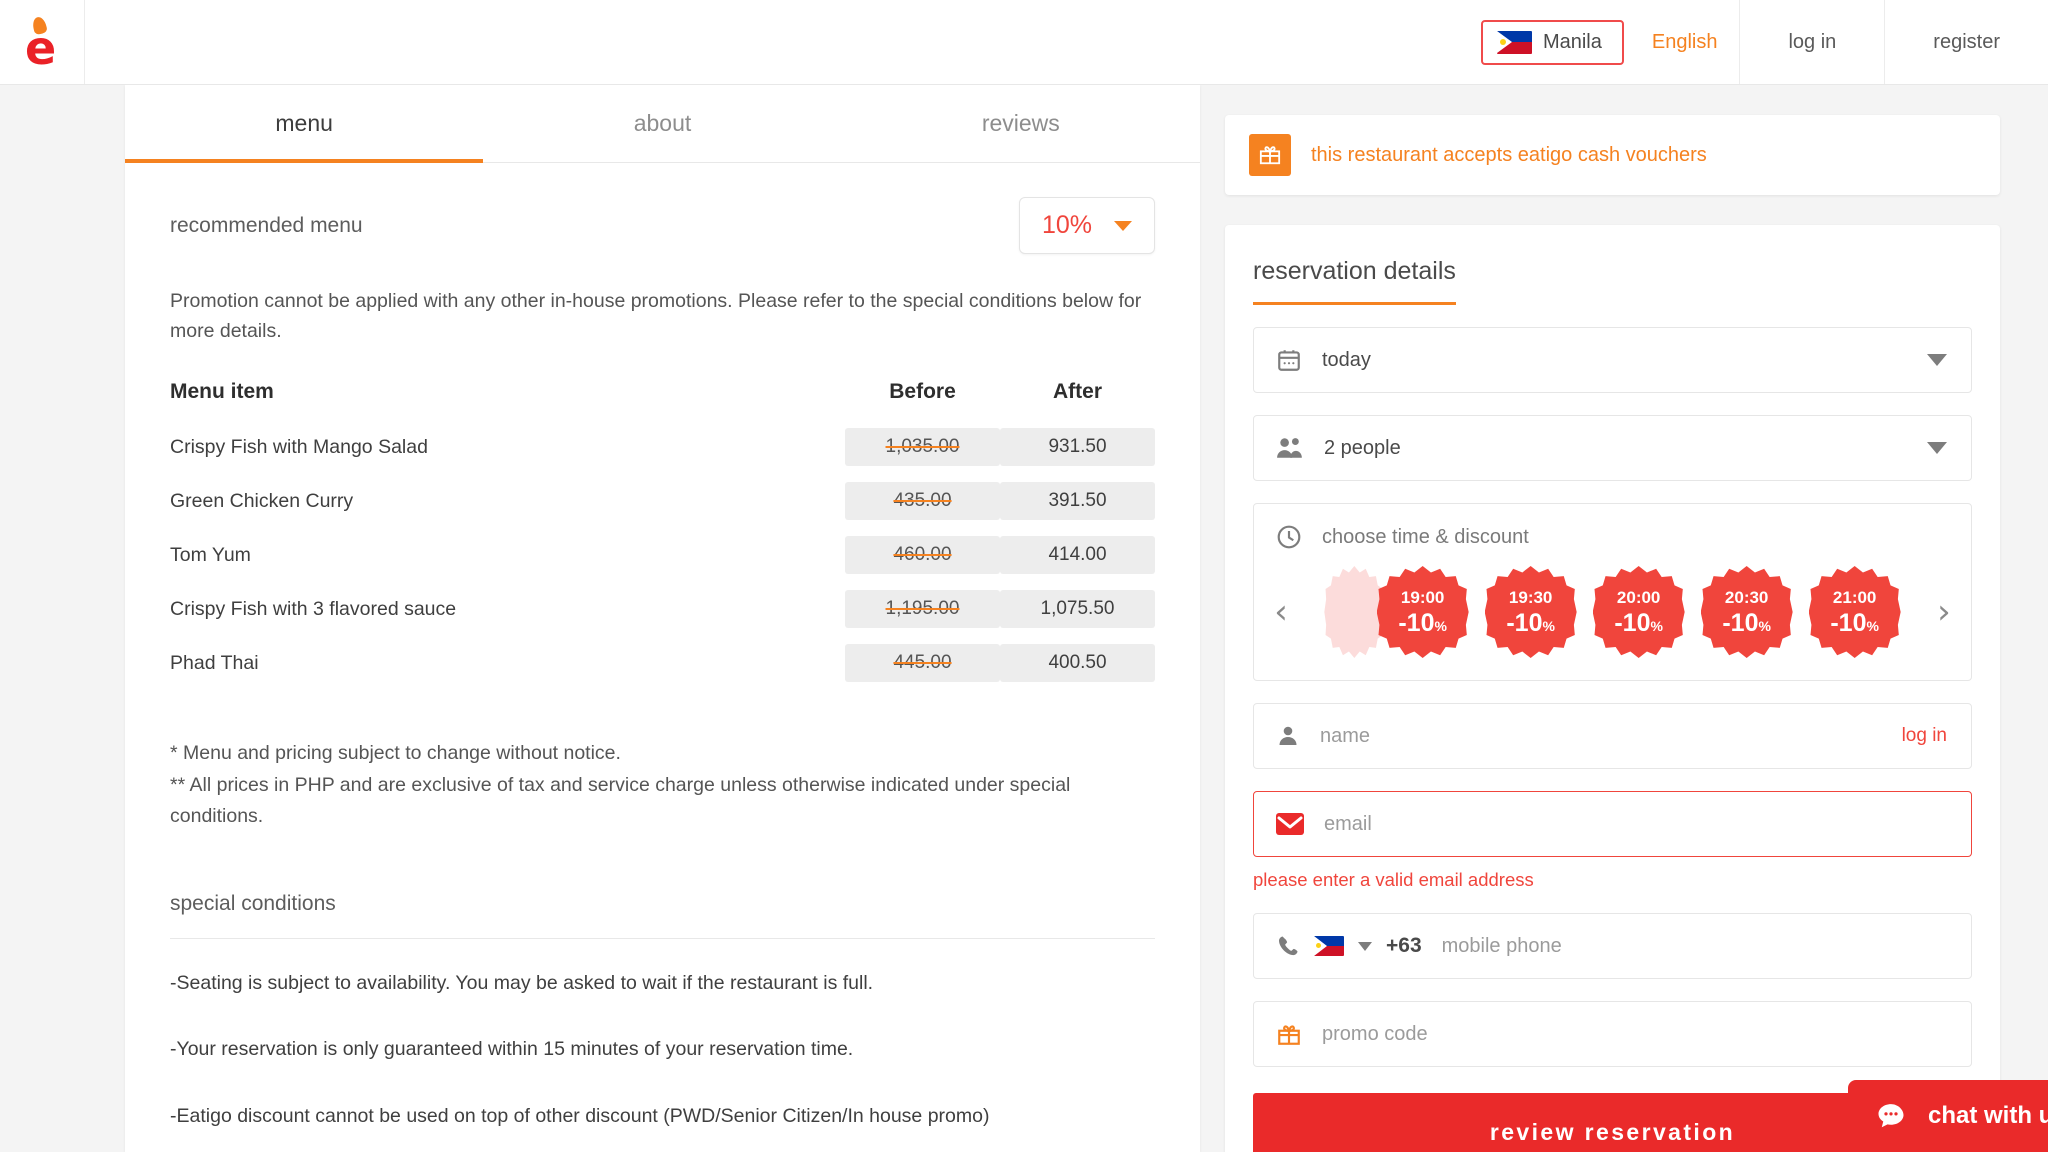 The width and height of the screenshot is (2048, 1152). Describe the element at coordinates (1288, 735) in the screenshot. I see `person-icon` at that location.